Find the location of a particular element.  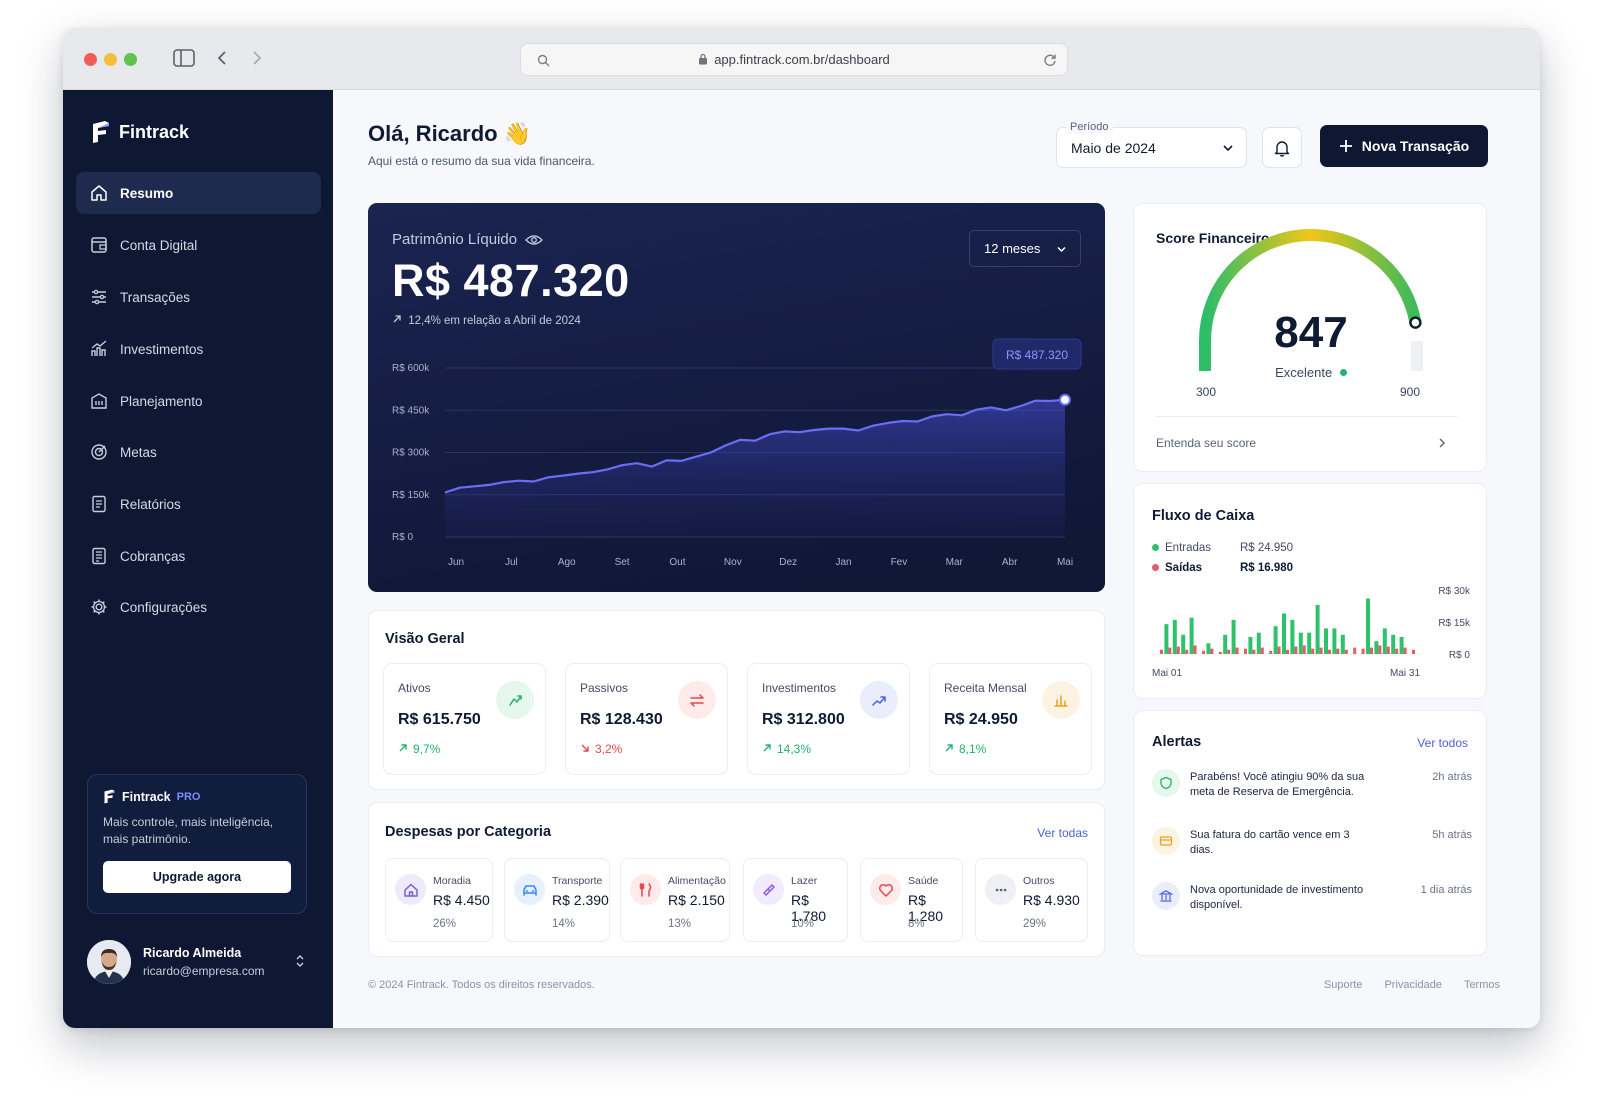

x-tick-label: Abr is located at coordinates (1010, 562).